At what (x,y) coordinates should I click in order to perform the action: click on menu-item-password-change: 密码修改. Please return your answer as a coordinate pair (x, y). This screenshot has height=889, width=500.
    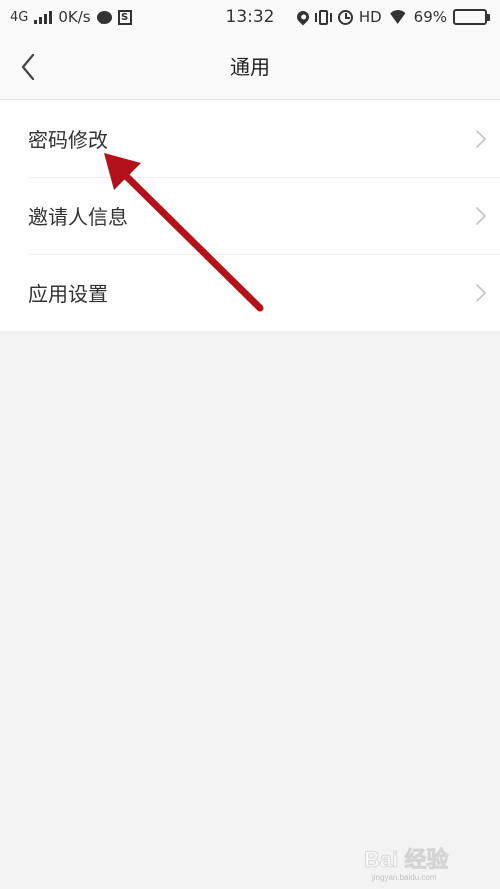
    Looking at the image, I should click on (250, 138).